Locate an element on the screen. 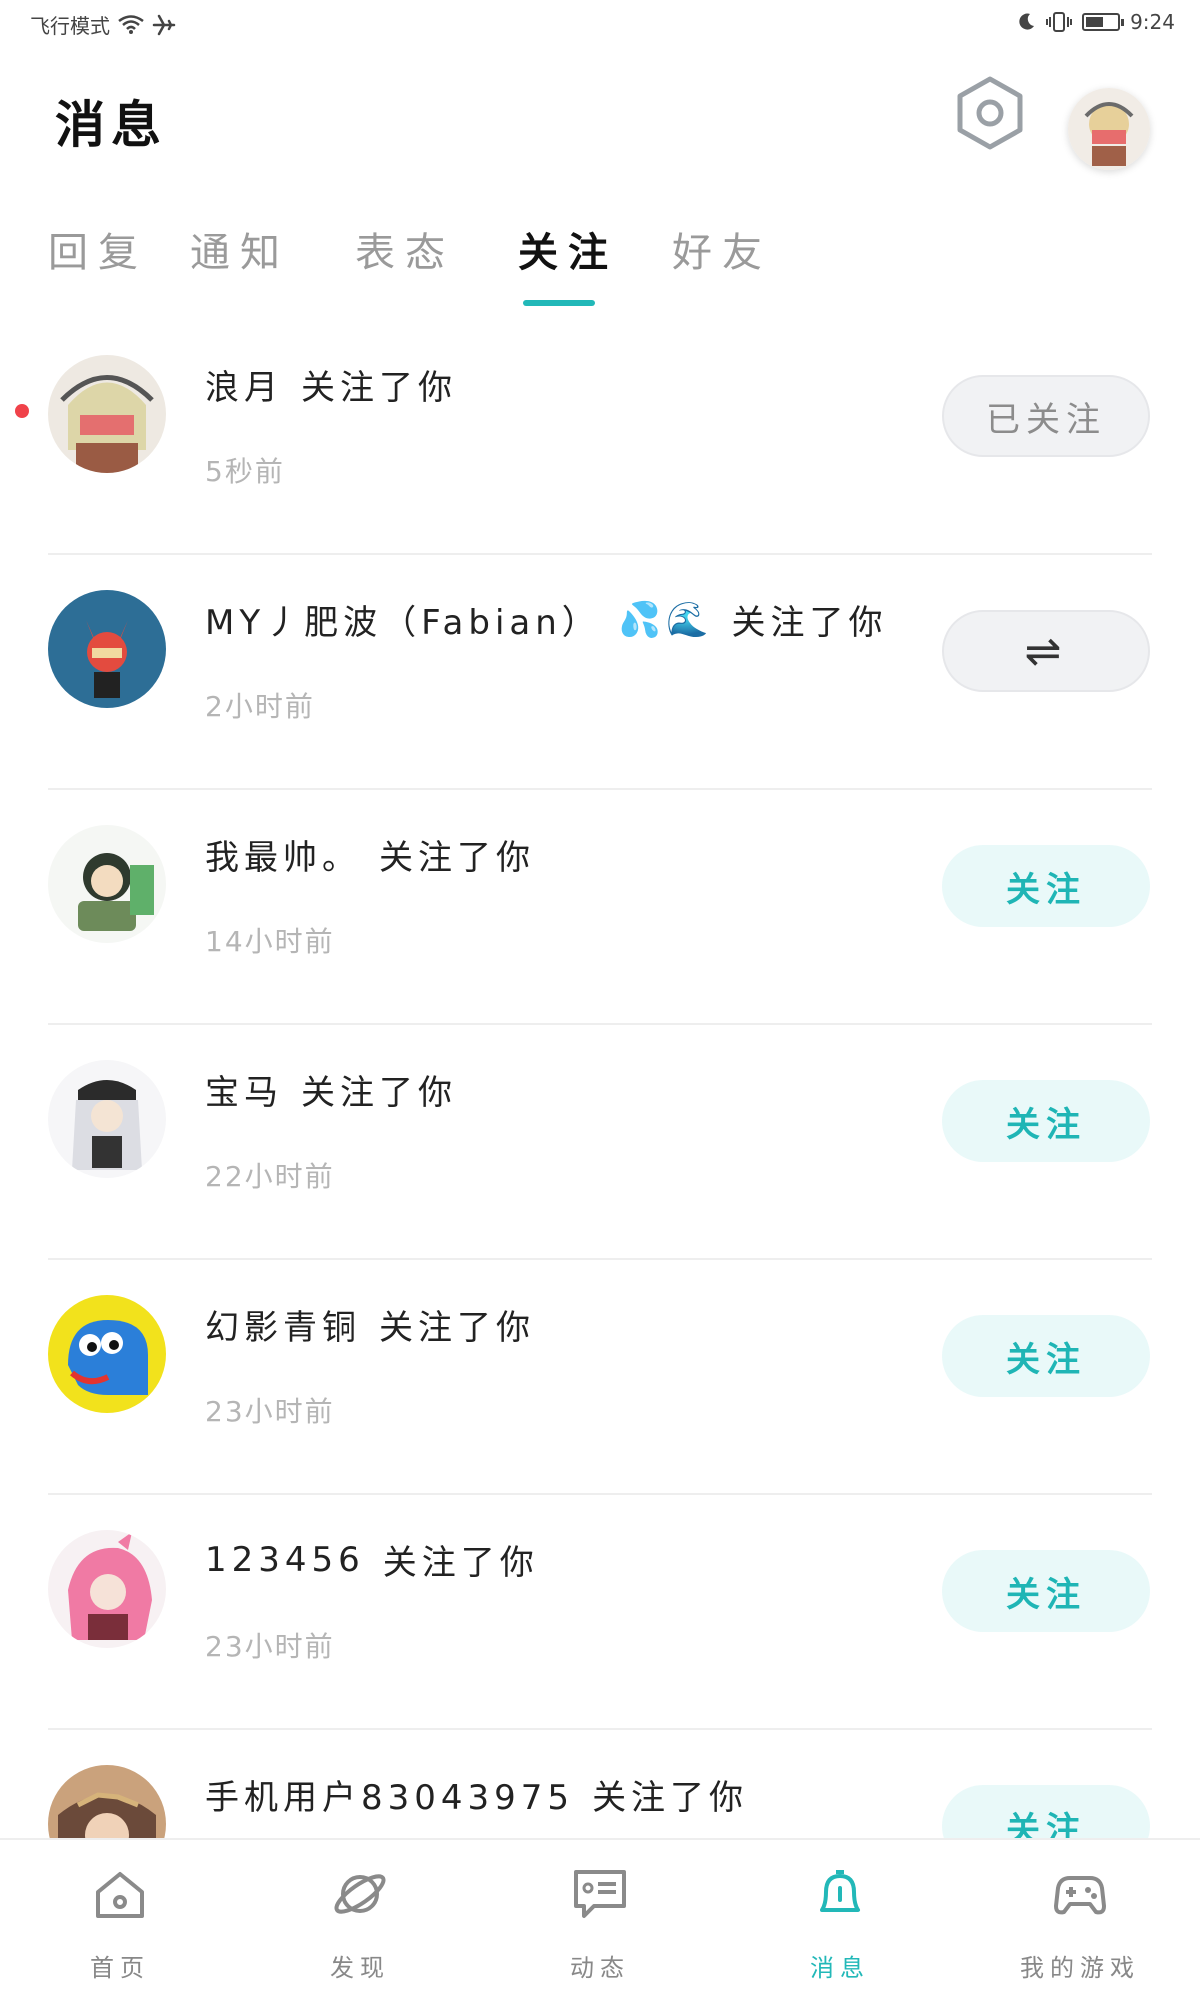  mutual-follow-button: ⇌ is located at coordinates (1046, 651).